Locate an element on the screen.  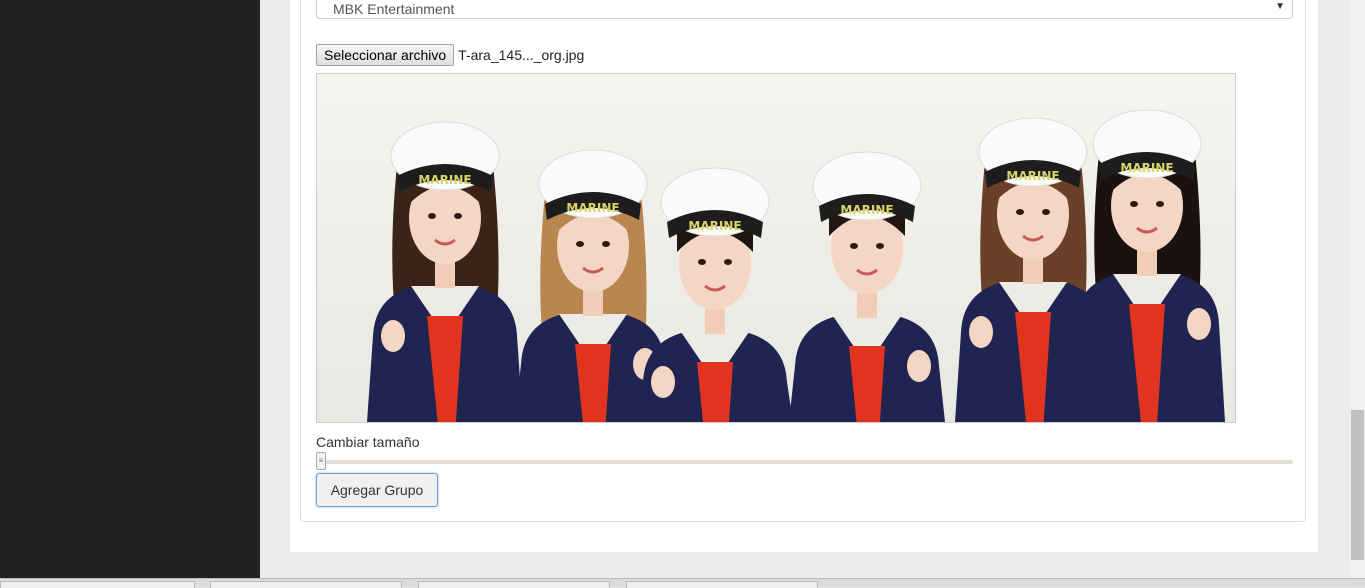
scrollbar-thumb is located at coordinates (1357, 485).